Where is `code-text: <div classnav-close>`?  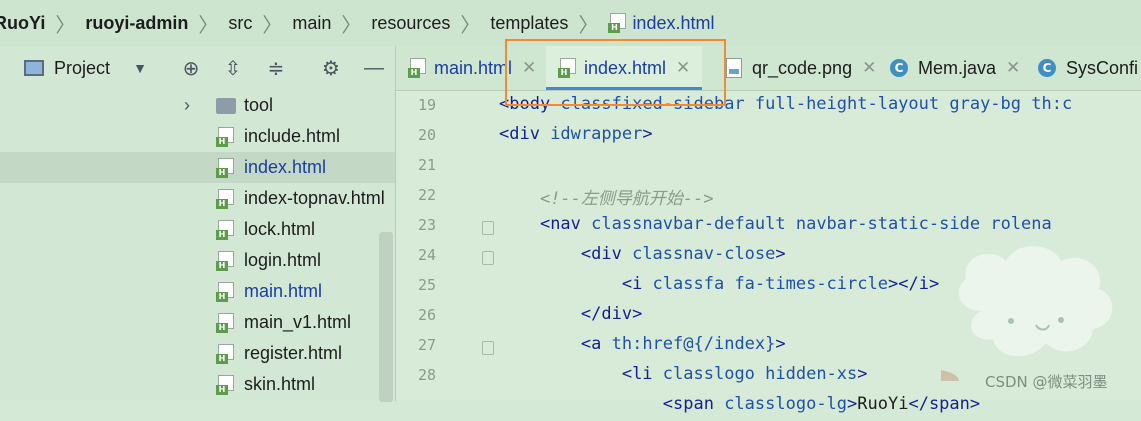 code-text: <div classnav-close> is located at coordinates (683, 254).